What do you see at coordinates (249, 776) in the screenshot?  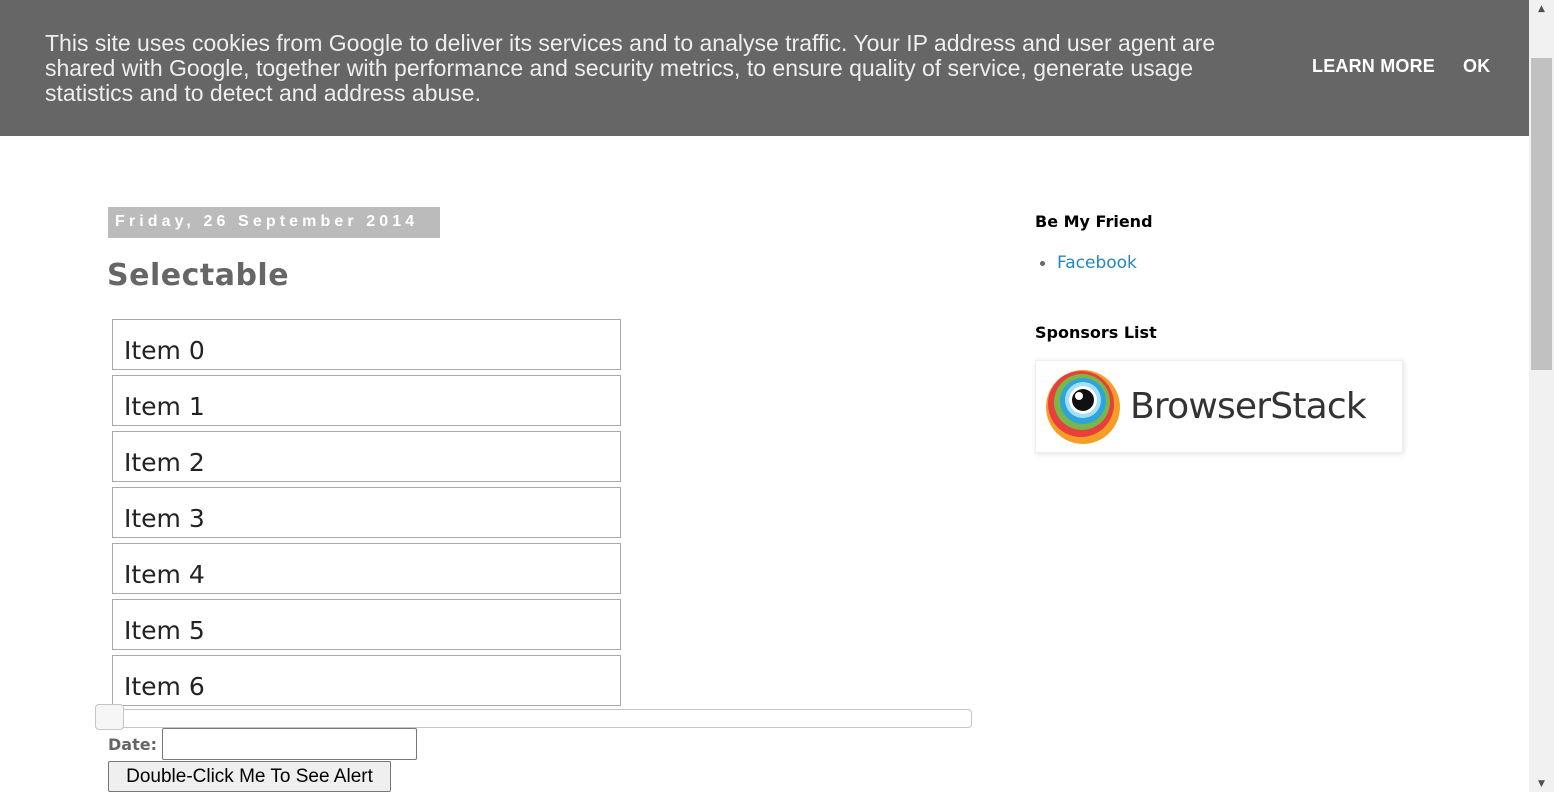 I see `double-click-alert-button: Double-Click Me To See Alert` at bounding box center [249, 776].